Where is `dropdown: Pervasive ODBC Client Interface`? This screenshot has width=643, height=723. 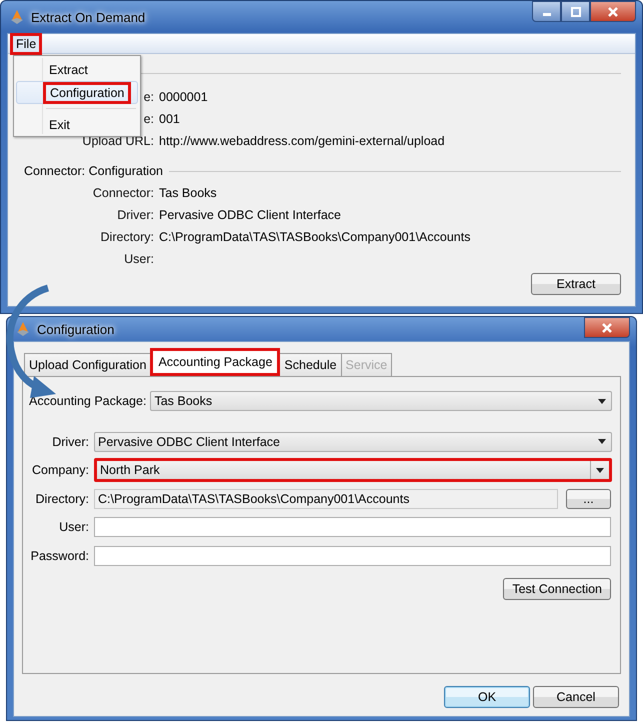 dropdown: Pervasive ODBC Client Interface is located at coordinates (353, 442).